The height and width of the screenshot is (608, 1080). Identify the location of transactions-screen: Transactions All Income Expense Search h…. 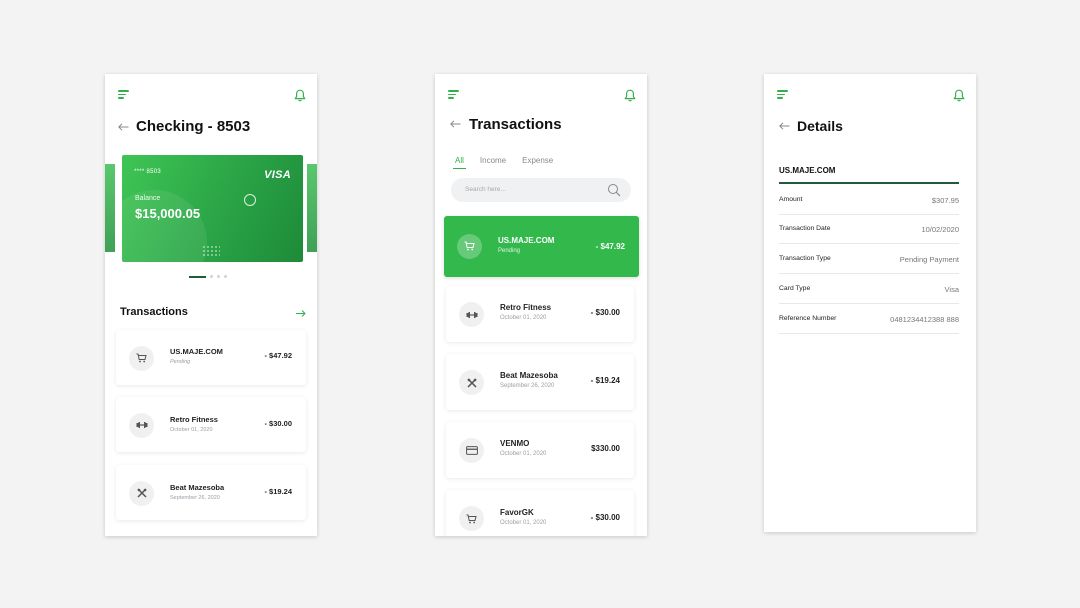
(541, 305).